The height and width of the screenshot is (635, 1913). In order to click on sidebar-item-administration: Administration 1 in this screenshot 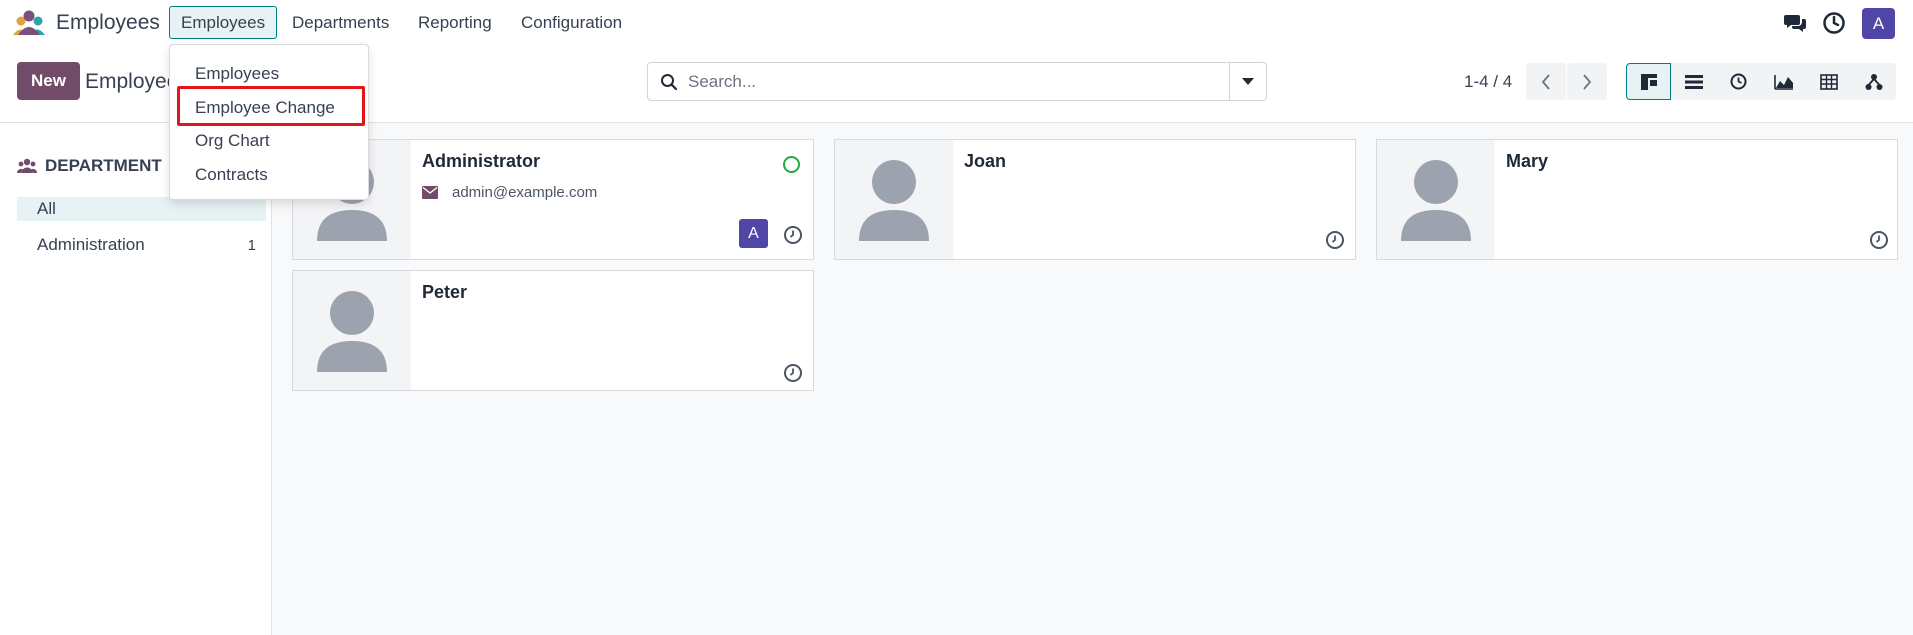, I will do `click(141, 245)`.